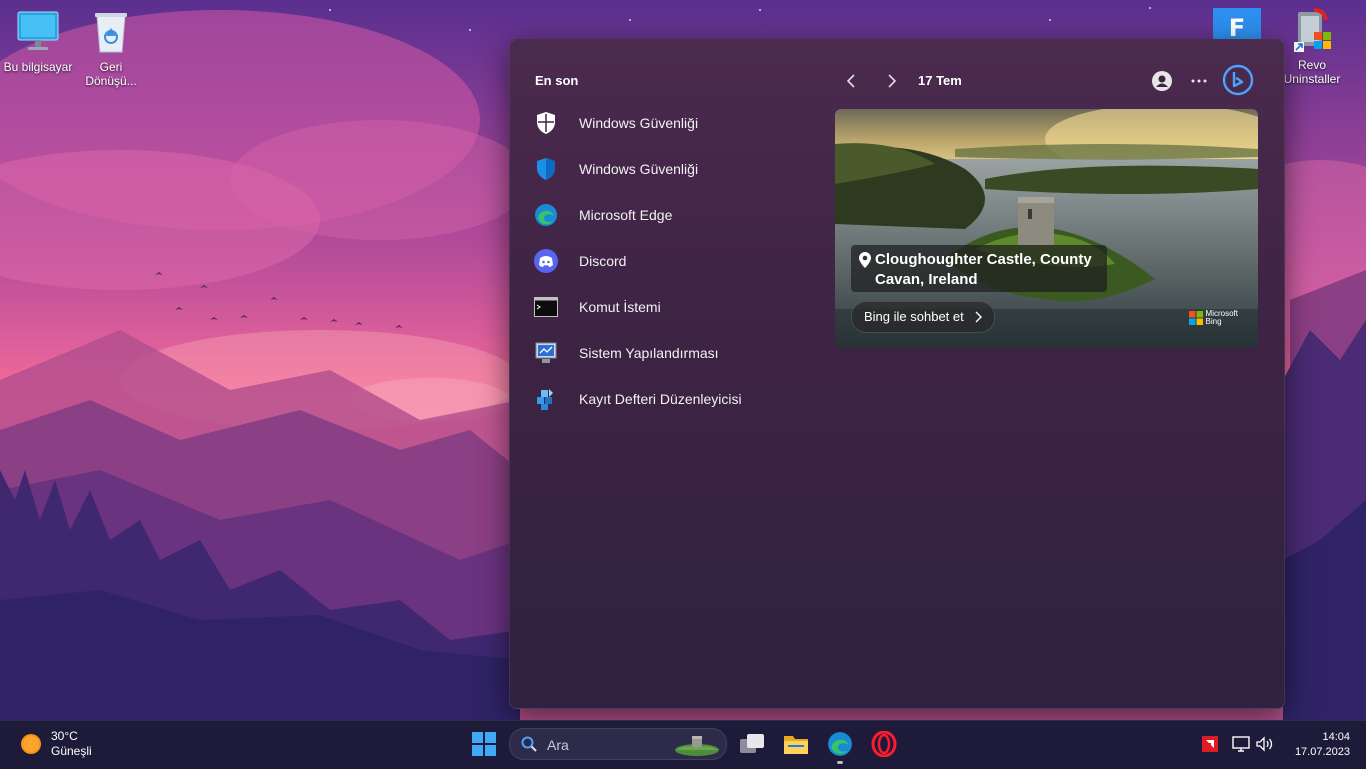 This screenshot has height=769, width=1366. Describe the element at coordinates (914, 316) in the screenshot. I see `chat-button-label: Bing ile sohbet et` at that location.